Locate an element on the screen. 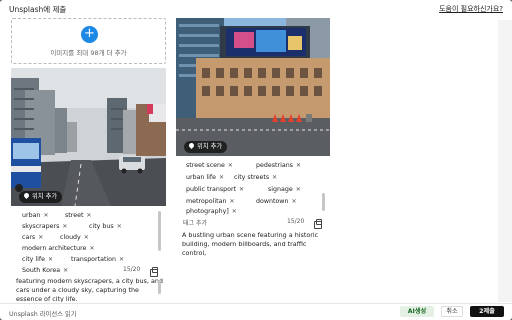 Image resolution: width=512 pixels, height=320 pixels. tag-label: South Korea is located at coordinates (41, 270).